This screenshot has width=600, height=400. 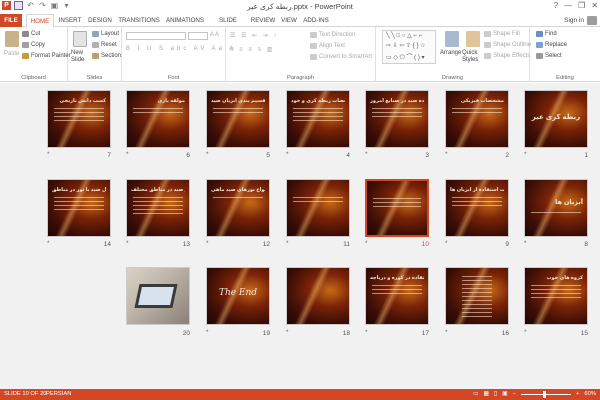 I want to click on slide-number: 1, so click(x=586, y=155).